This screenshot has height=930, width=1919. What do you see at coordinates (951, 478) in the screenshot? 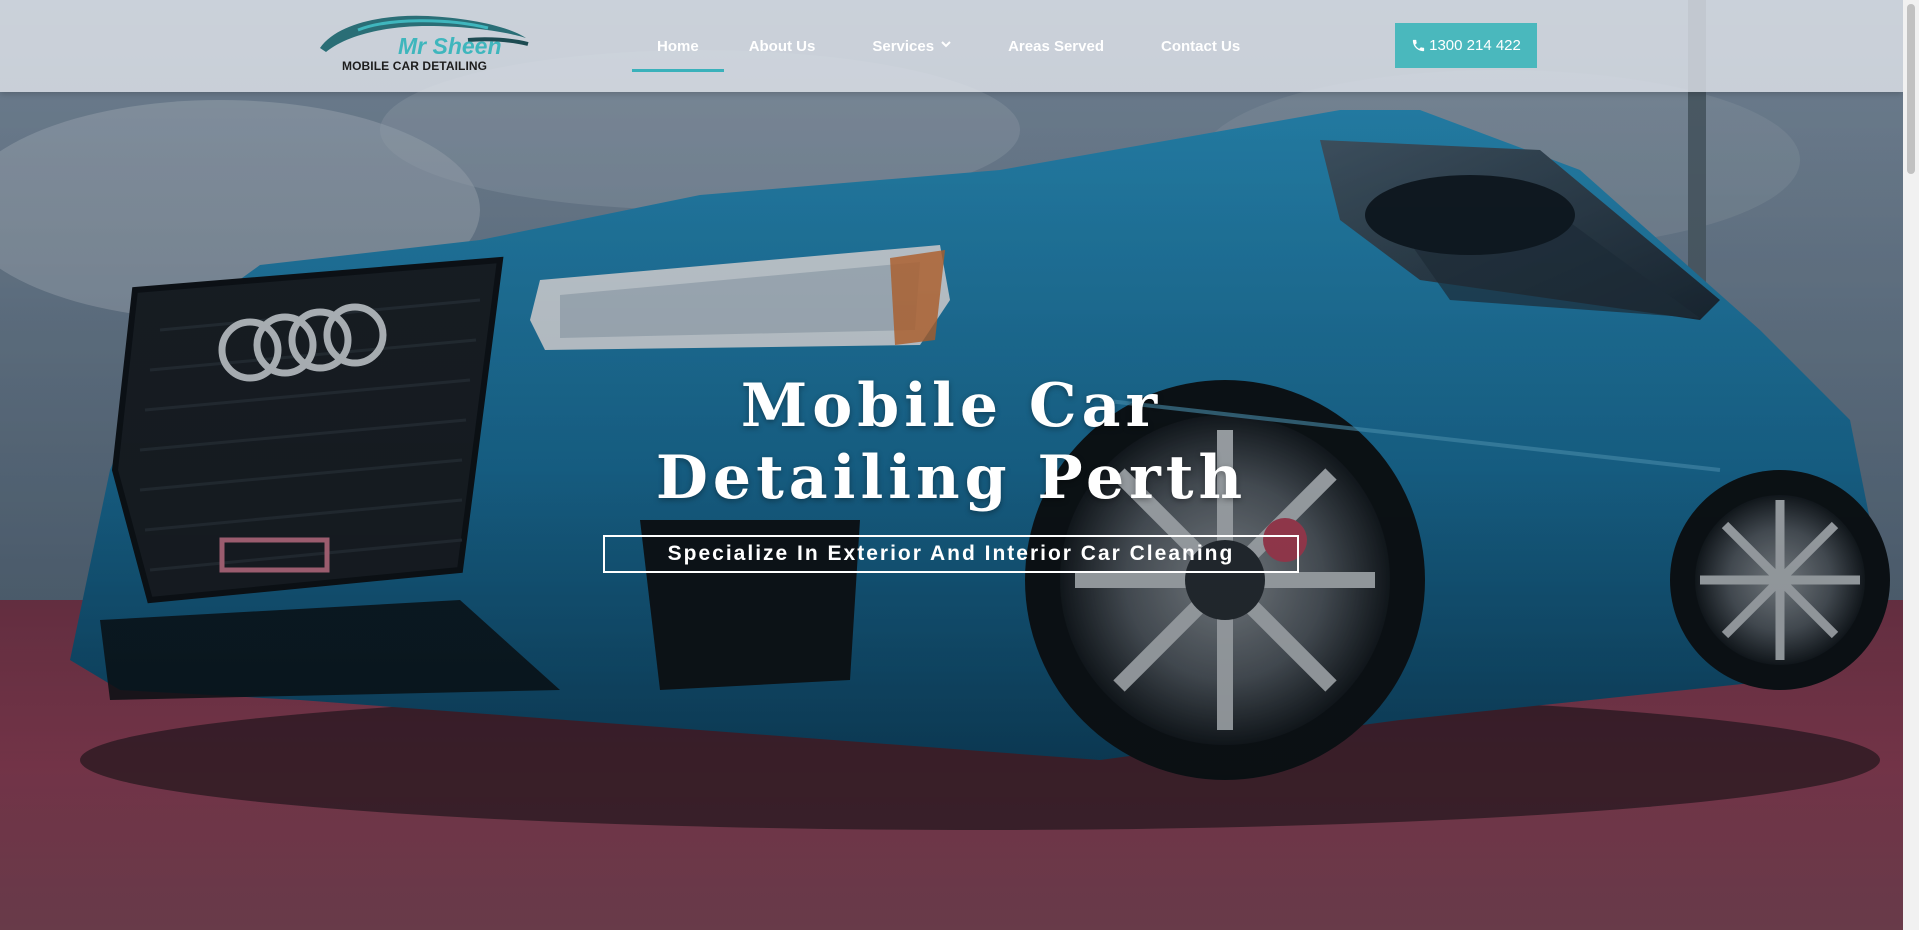
I see `hero-title-line2: Detailing Perth` at bounding box center [951, 478].